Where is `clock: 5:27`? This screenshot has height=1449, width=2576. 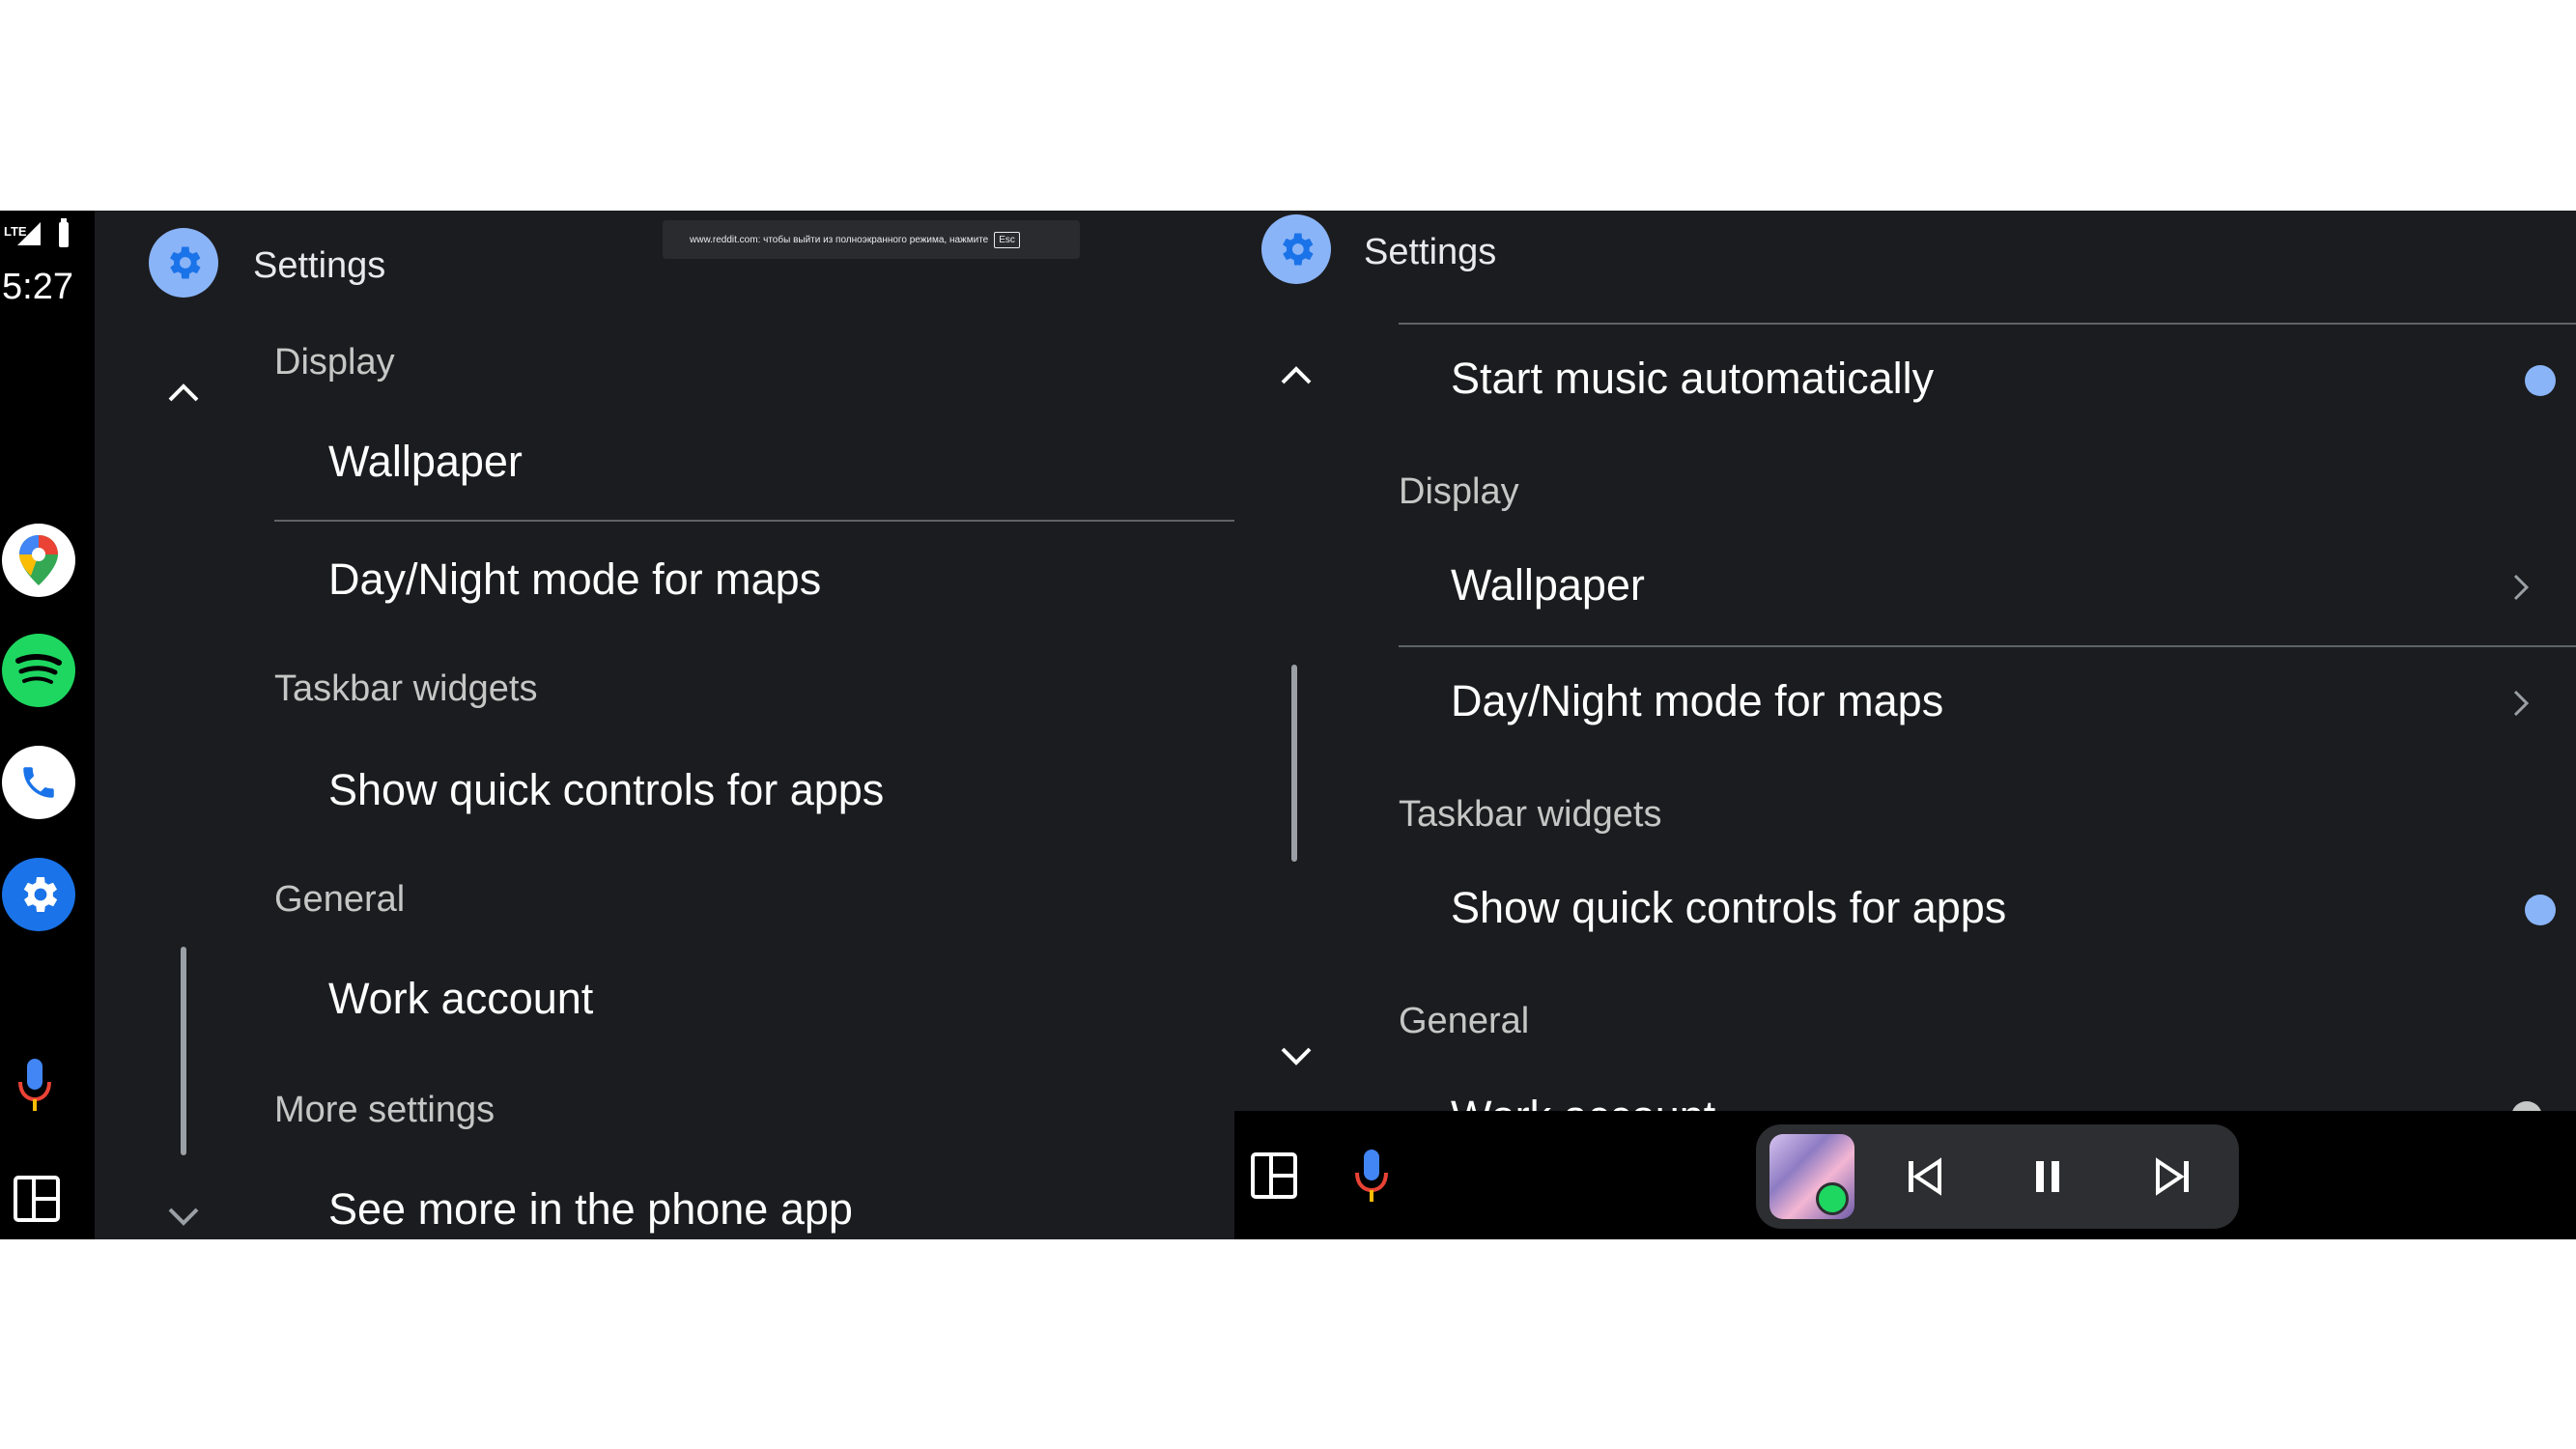
clock: 5:27 is located at coordinates (37, 287).